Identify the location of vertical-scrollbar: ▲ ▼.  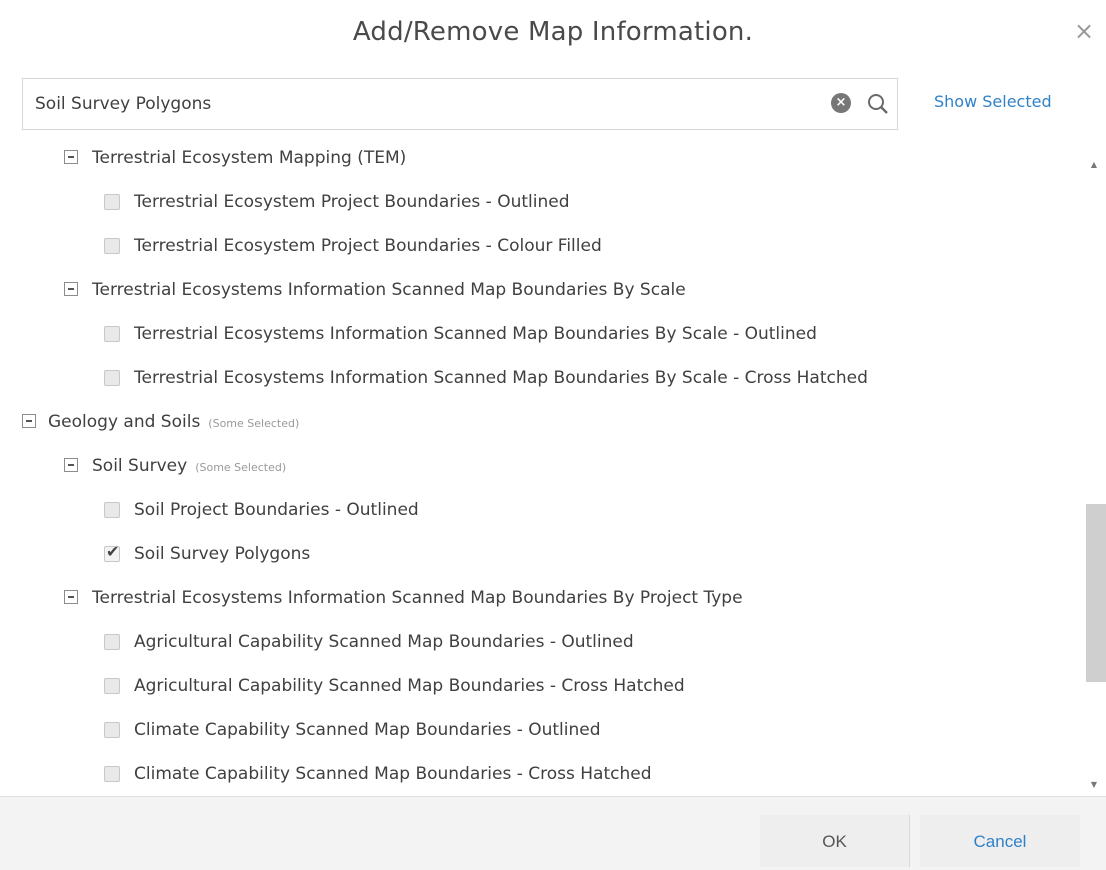
(1094, 472).